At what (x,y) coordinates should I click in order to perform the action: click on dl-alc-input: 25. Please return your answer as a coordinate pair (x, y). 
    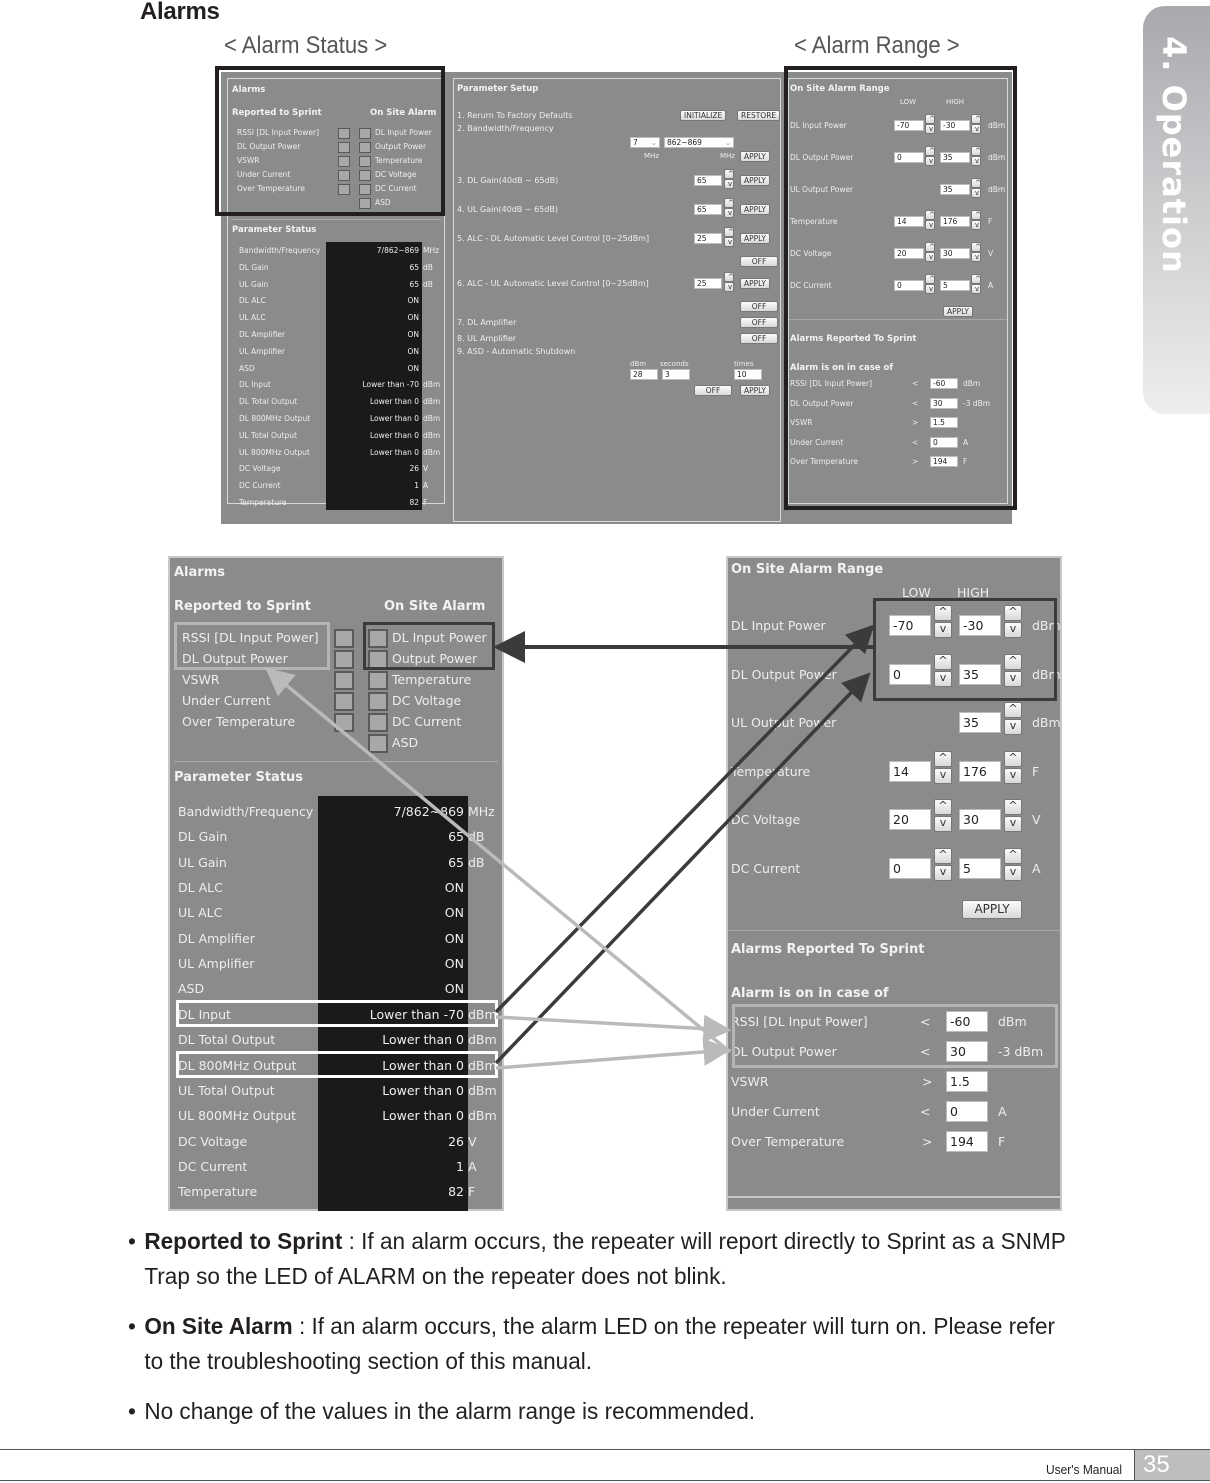
    Looking at the image, I should click on (708, 238).